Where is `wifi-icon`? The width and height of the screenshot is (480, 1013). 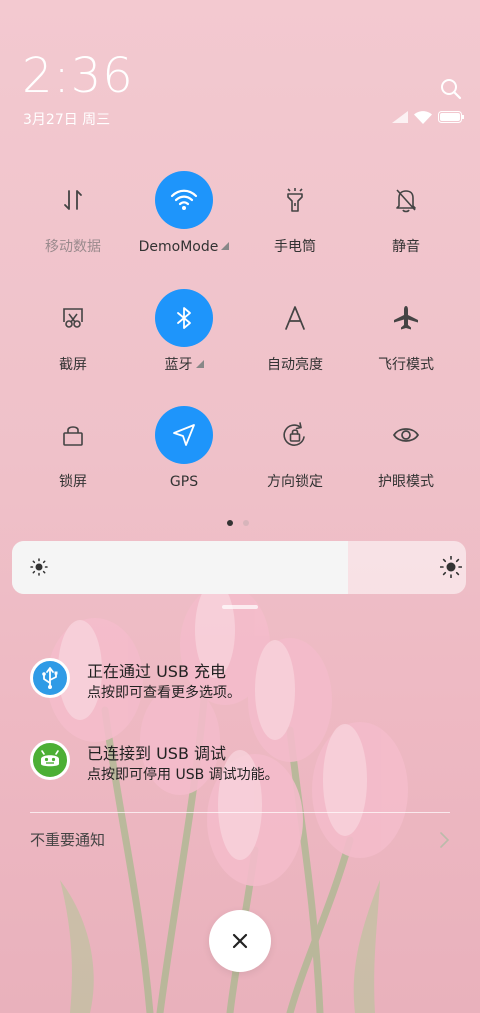 wifi-icon is located at coordinates (184, 200).